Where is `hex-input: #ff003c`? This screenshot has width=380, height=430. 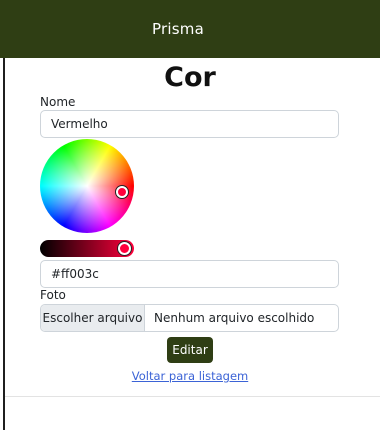 hex-input: #ff003c is located at coordinates (189, 274).